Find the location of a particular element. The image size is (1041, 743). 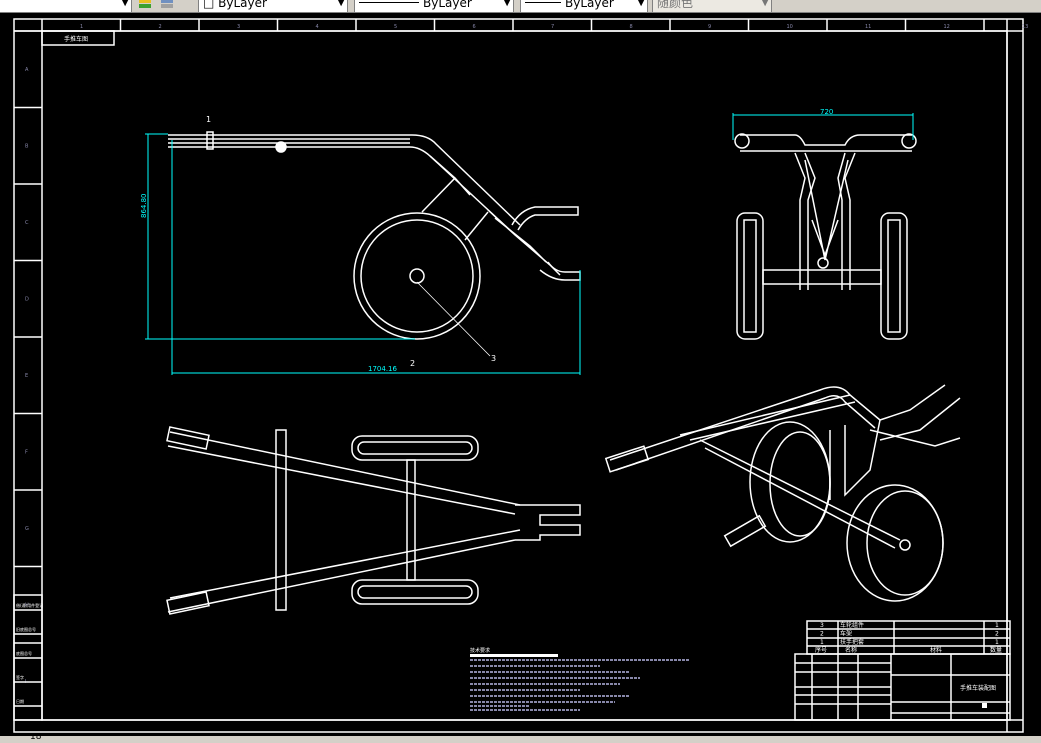

dimension-length: 1704.16 is located at coordinates (382, 369).